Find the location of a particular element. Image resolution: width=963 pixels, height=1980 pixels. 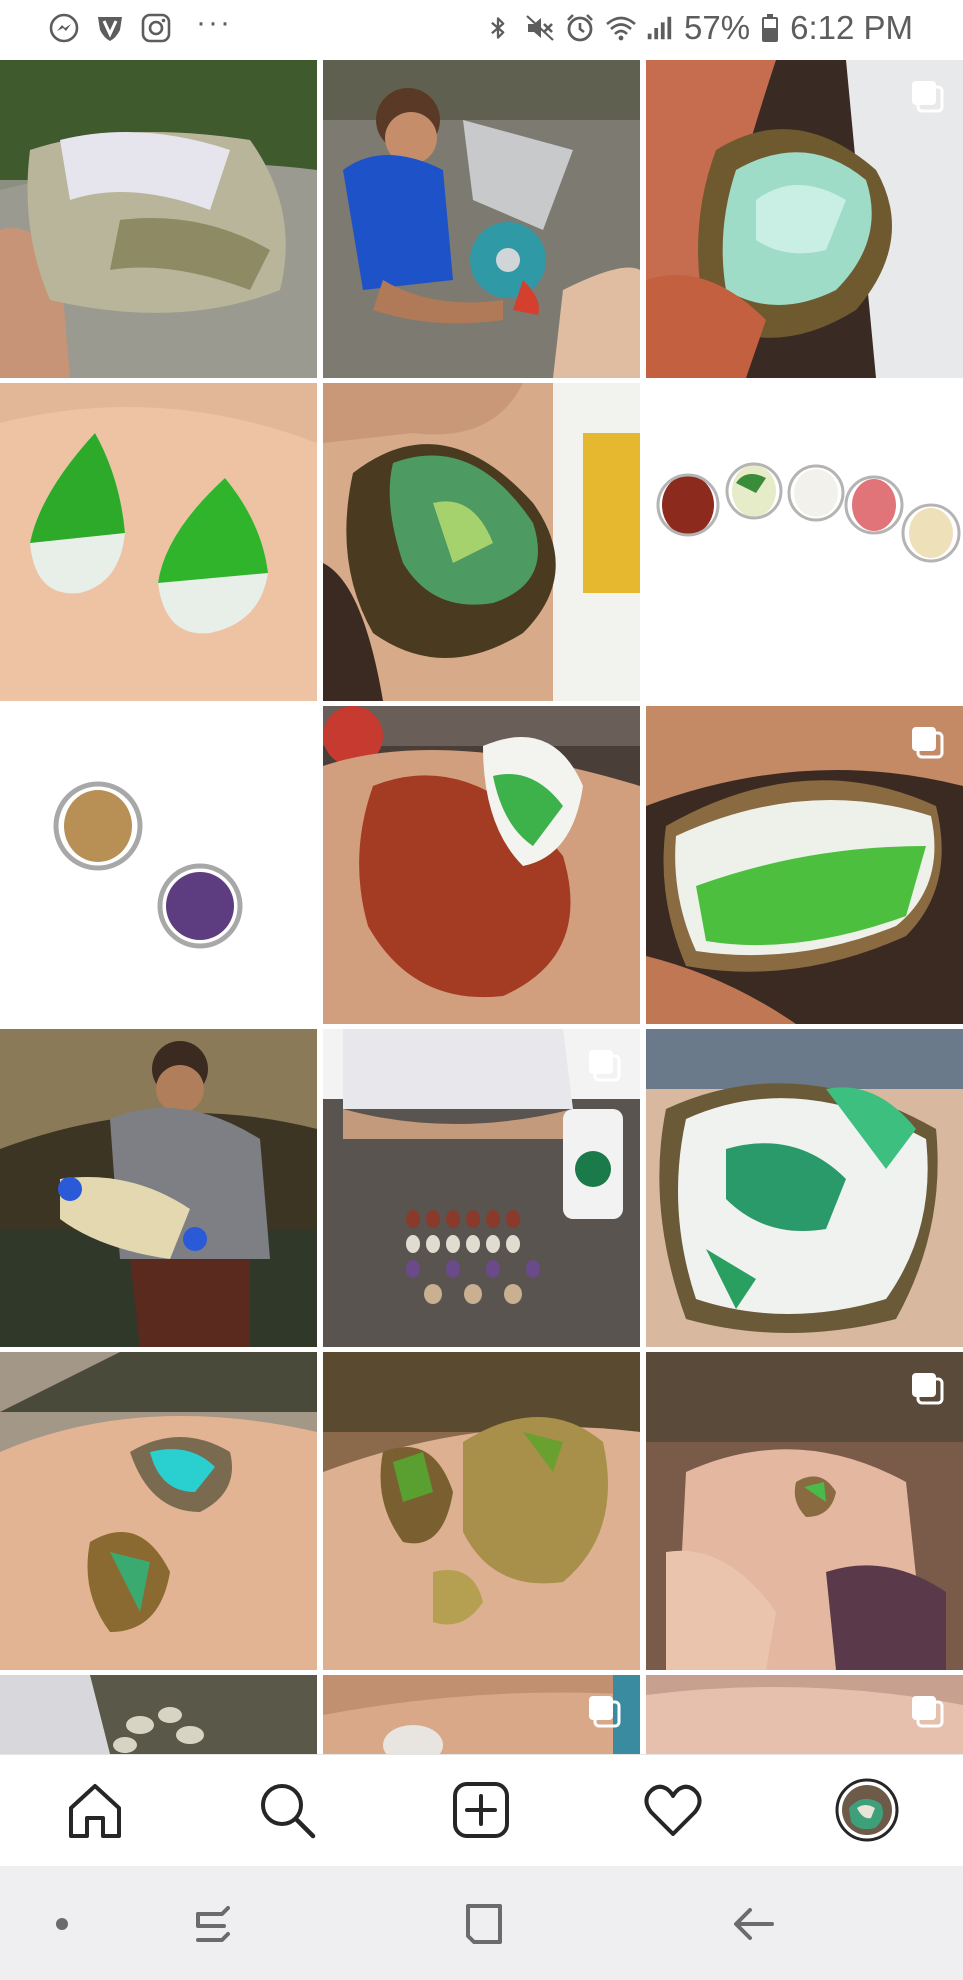

bluetooth-icon is located at coordinates (500, 28).